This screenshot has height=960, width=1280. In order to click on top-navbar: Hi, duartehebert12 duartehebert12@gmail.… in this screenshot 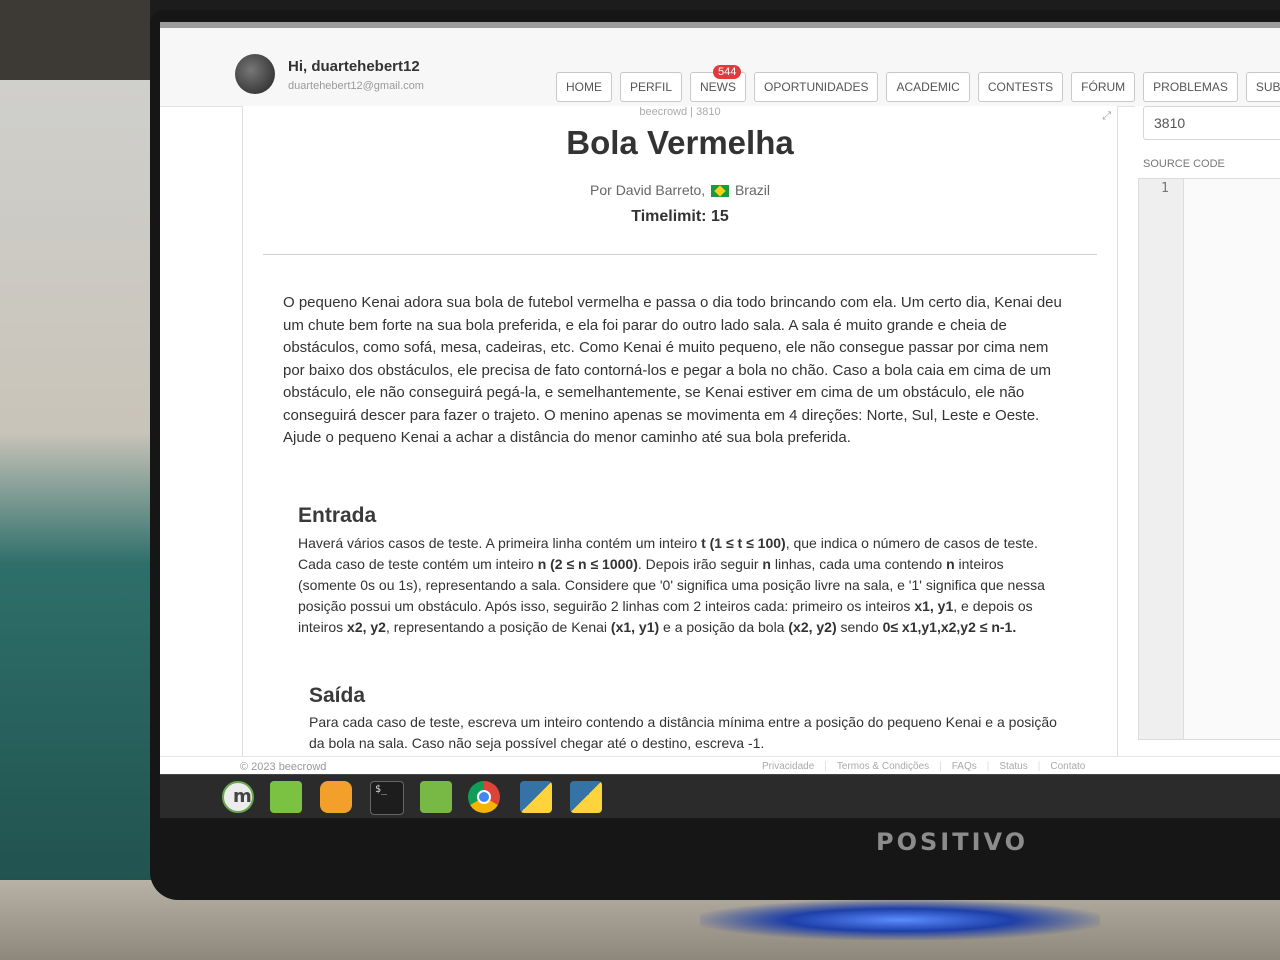, I will do `click(720, 67)`.